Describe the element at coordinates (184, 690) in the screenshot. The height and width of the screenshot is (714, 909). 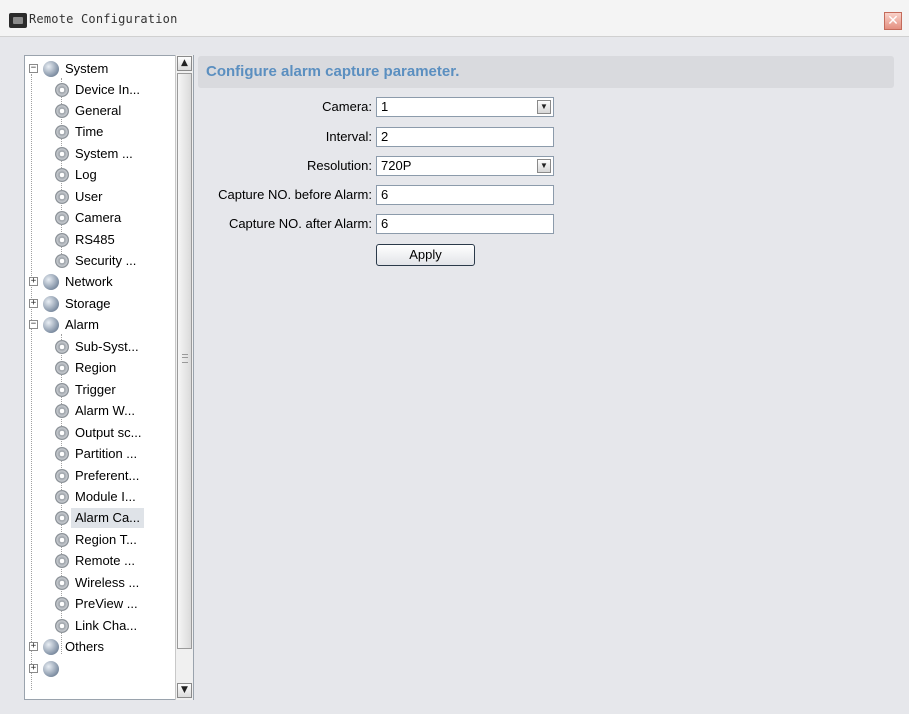
I see `scroll-down-icon: ▼` at that location.